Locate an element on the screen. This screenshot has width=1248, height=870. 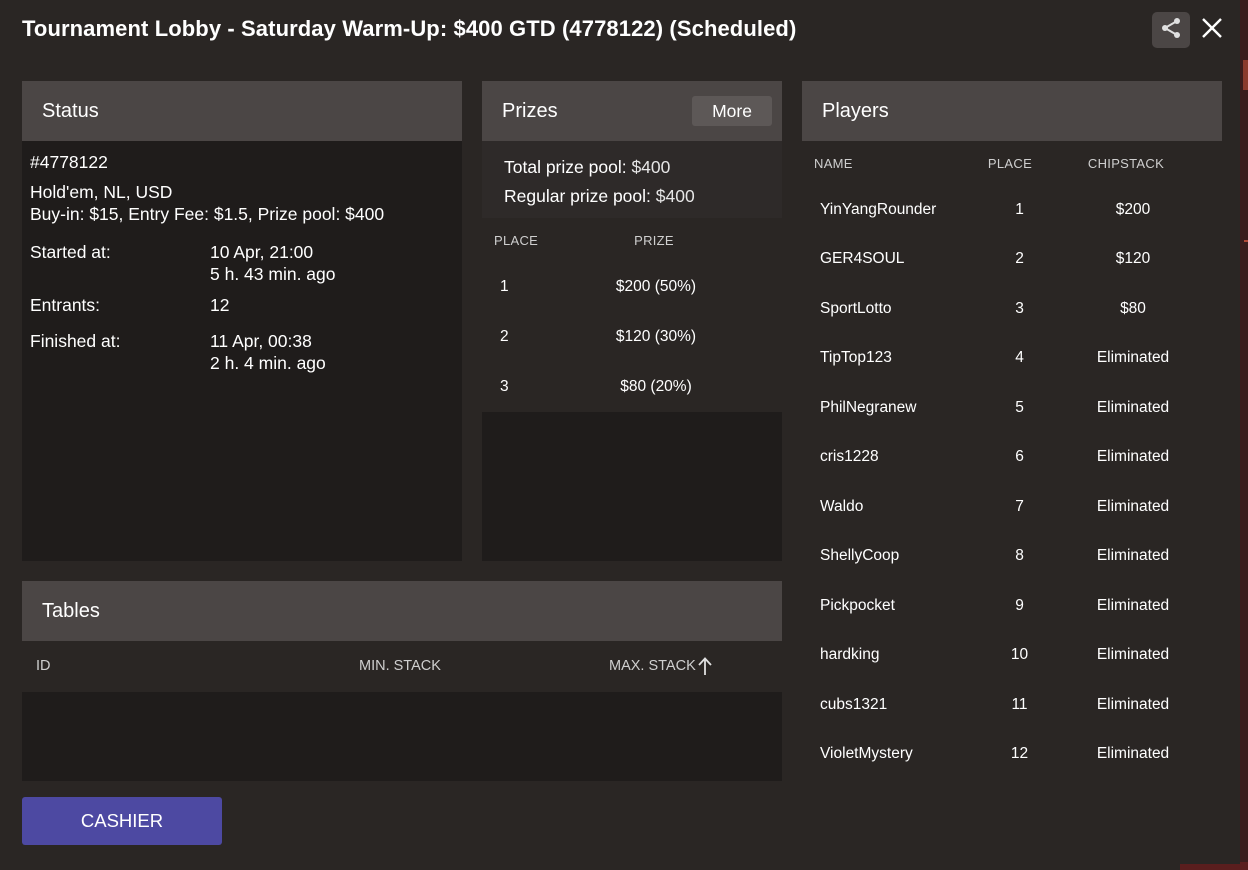
player-row: hardking 10 Eliminated is located at coordinates (1012, 656).